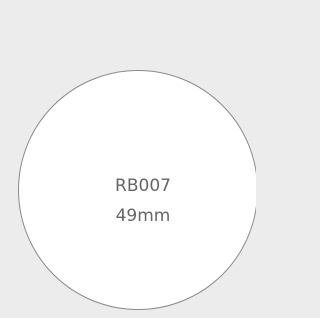  I want to click on label-size: 49mm, so click(143, 216).